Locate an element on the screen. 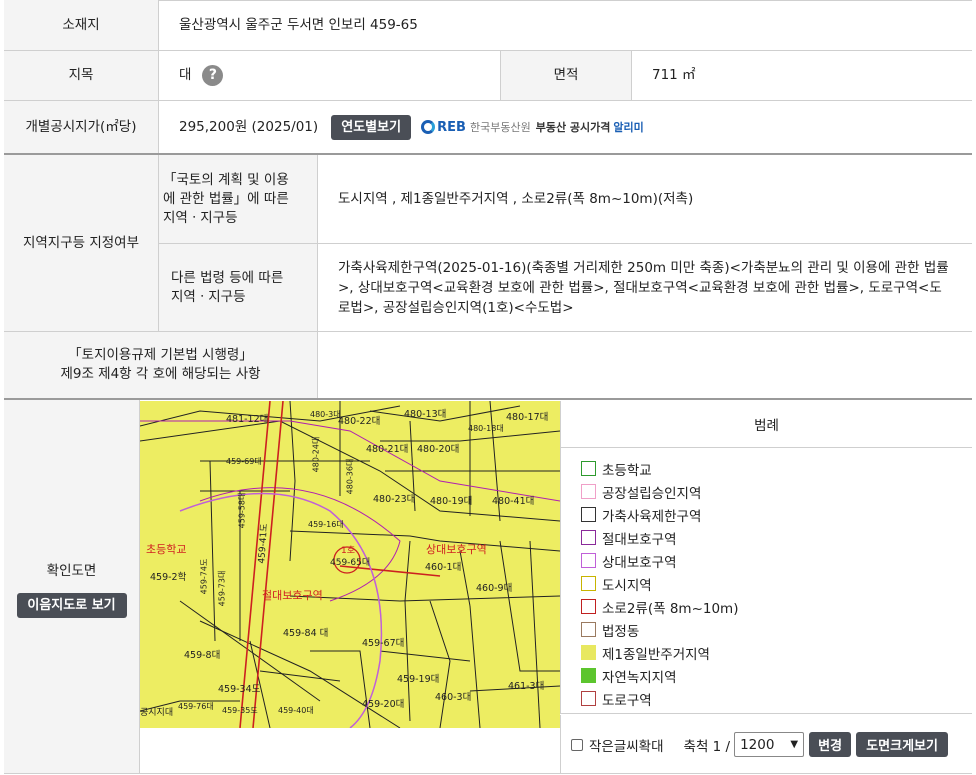  map-label-parcel-459-74: 459-74도 is located at coordinates (204, 576).